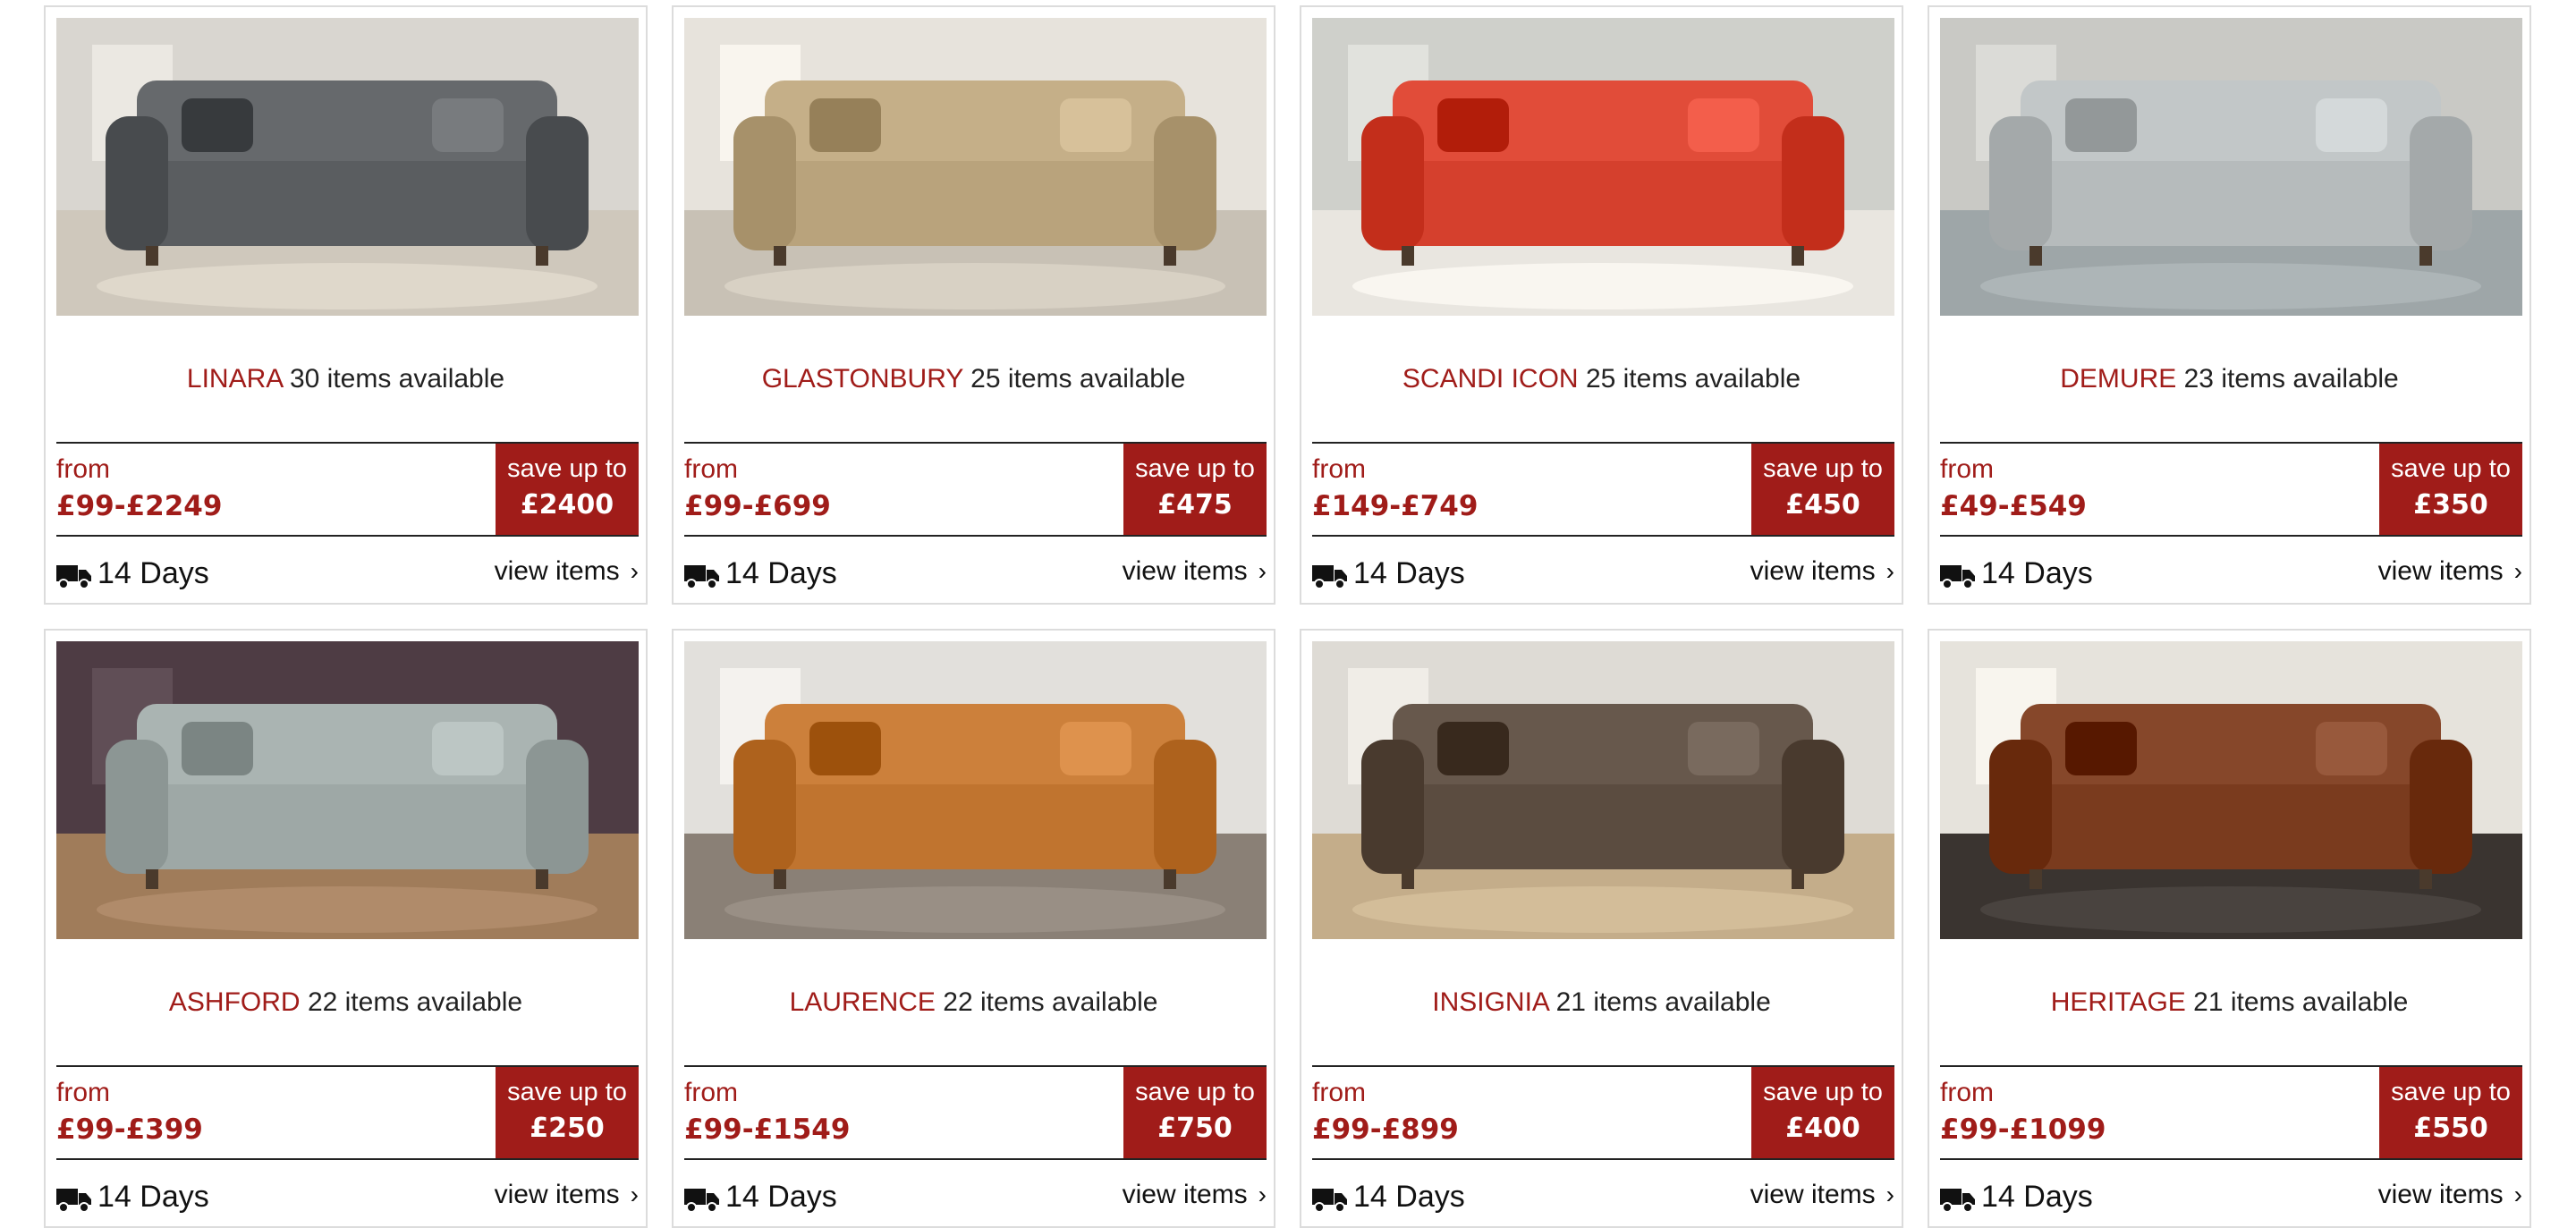  What do you see at coordinates (2450, 489) in the screenshot?
I see `save-badge: save up to £350` at bounding box center [2450, 489].